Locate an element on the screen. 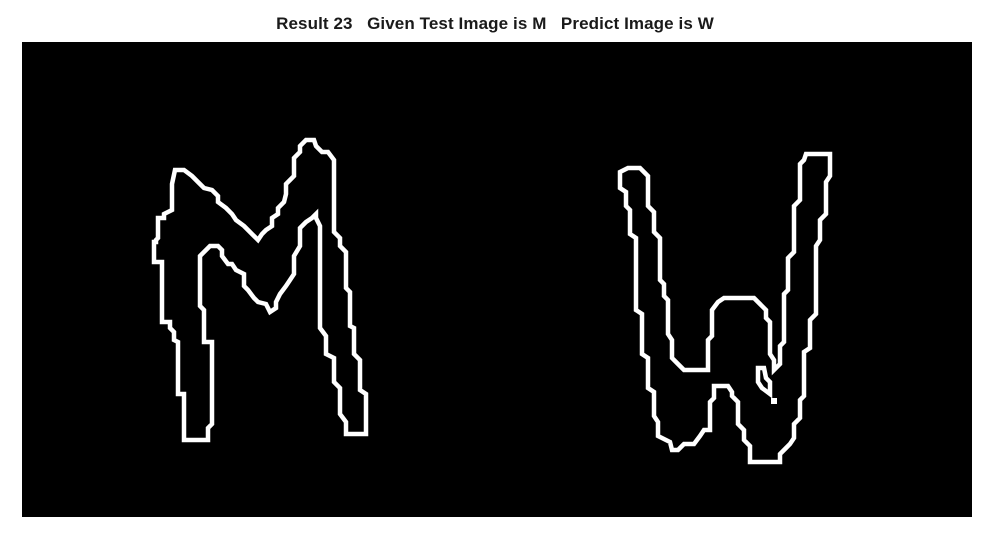 The height and width of the screenshot is (542, 990). test-glyph-m is located at coordinates (260, 290).